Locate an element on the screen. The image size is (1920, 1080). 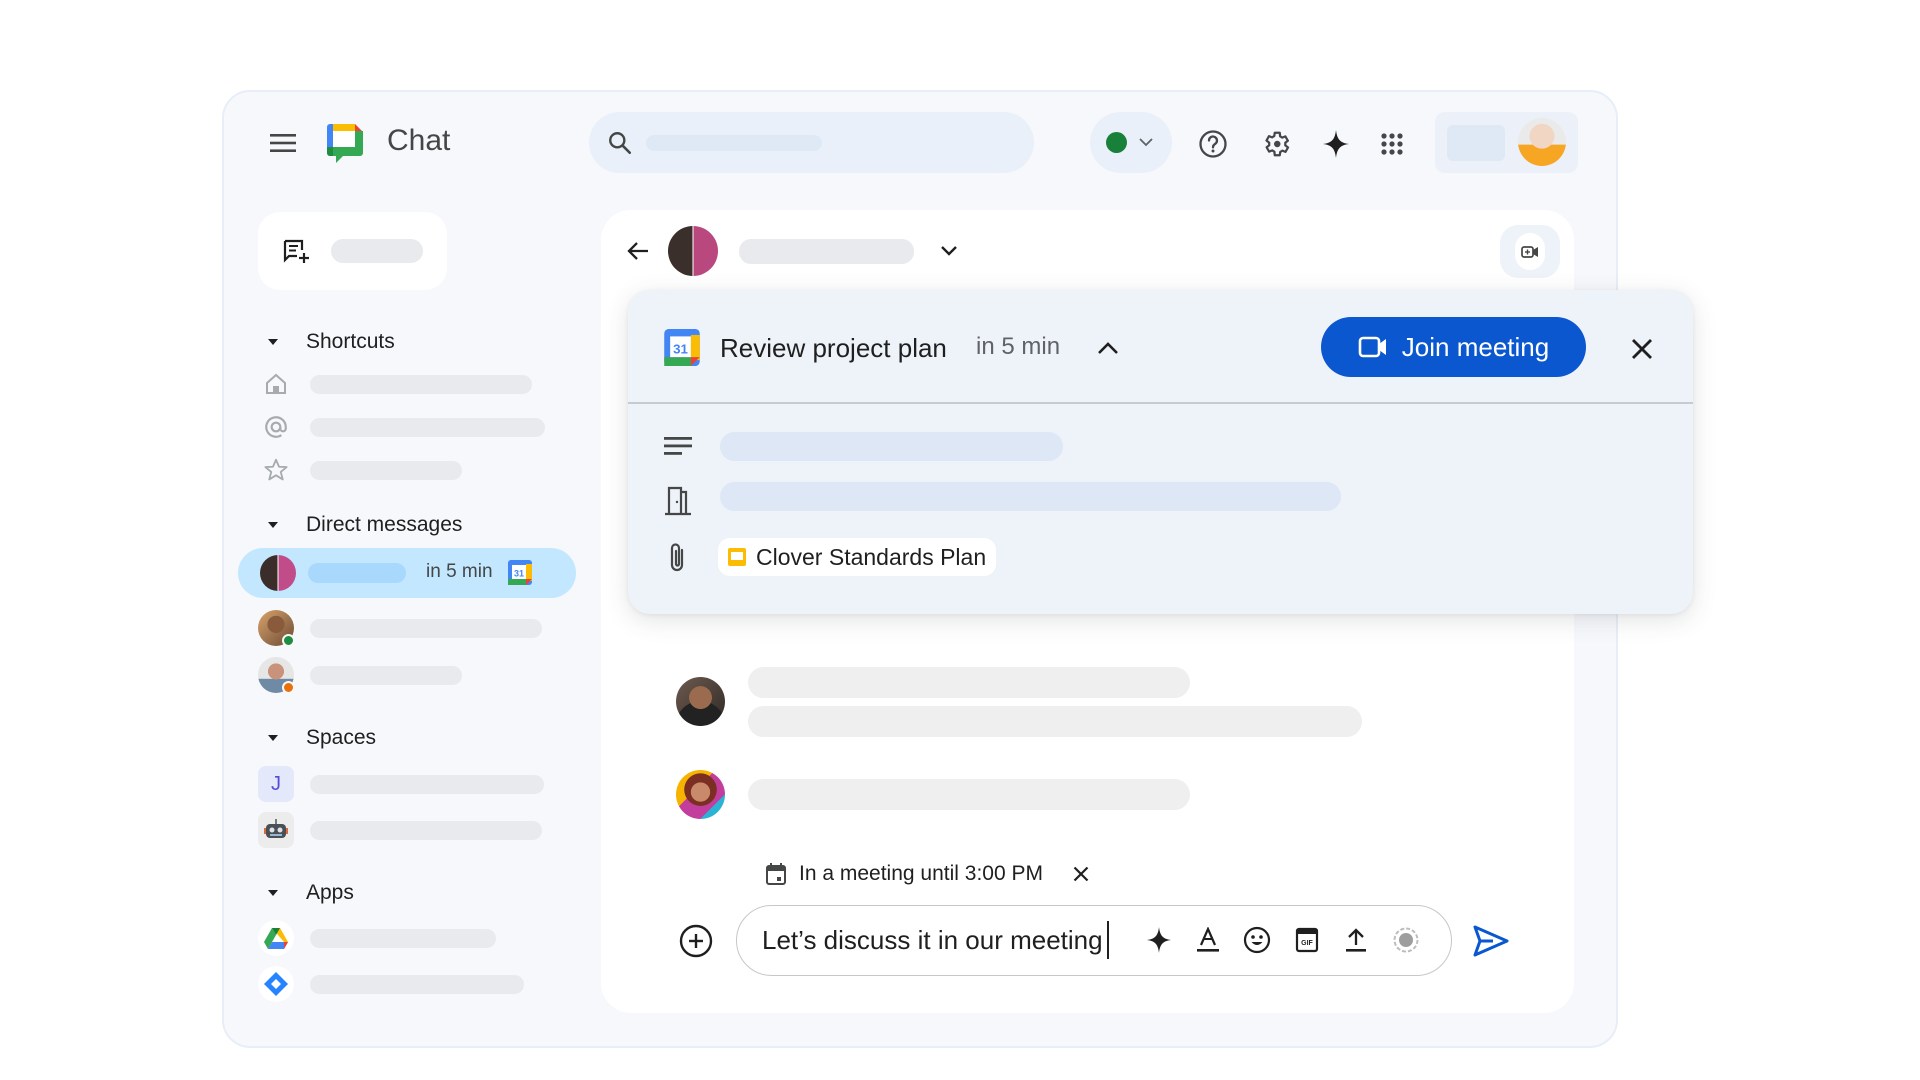
dm-item-selected: in 5 min 31 is located at coordinates (407, 573).